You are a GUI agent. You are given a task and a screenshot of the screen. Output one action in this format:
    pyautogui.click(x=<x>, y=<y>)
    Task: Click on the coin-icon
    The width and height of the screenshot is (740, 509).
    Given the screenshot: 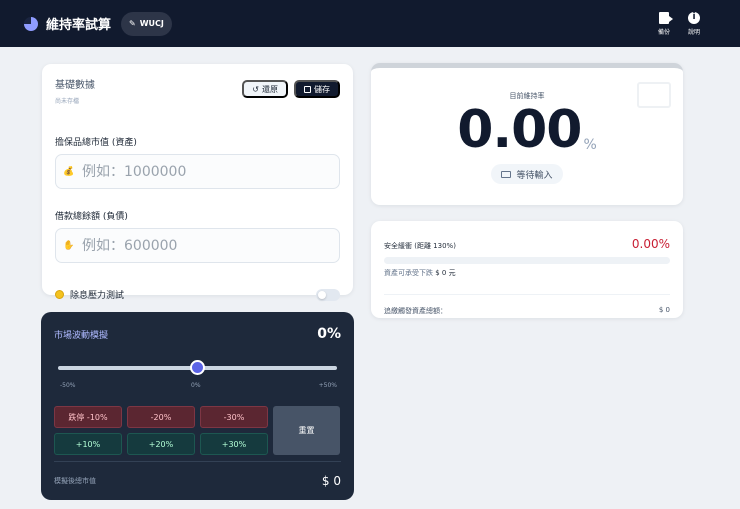 What is the action you would take?
    pyautogui.click(x=59, y=294)
    